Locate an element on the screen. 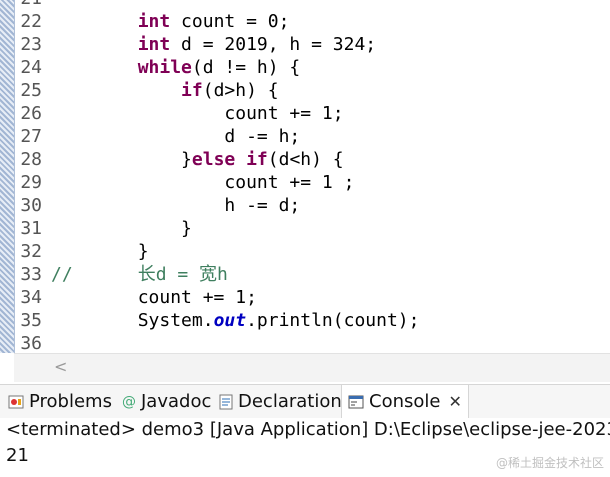 The image size is (610, 477). line-number: 33 is located at coordinates (31, 274).